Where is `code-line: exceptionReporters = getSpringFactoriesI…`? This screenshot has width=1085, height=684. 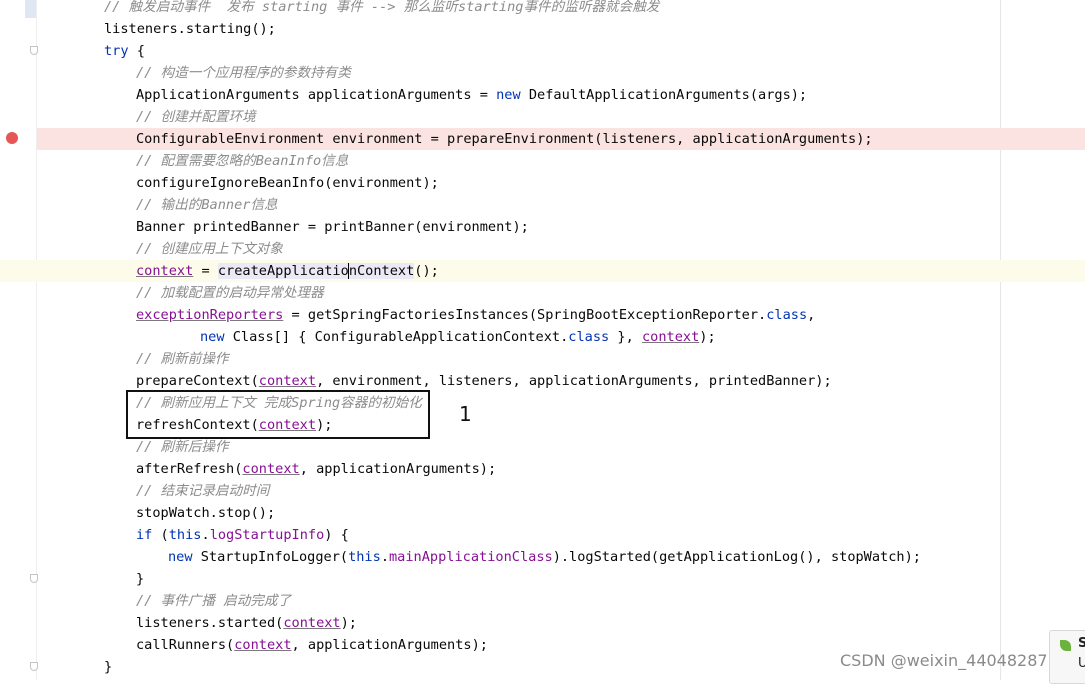
code-line: exceptionReporters = getSpringFactoriesI… is located at coordinates (542, 315).